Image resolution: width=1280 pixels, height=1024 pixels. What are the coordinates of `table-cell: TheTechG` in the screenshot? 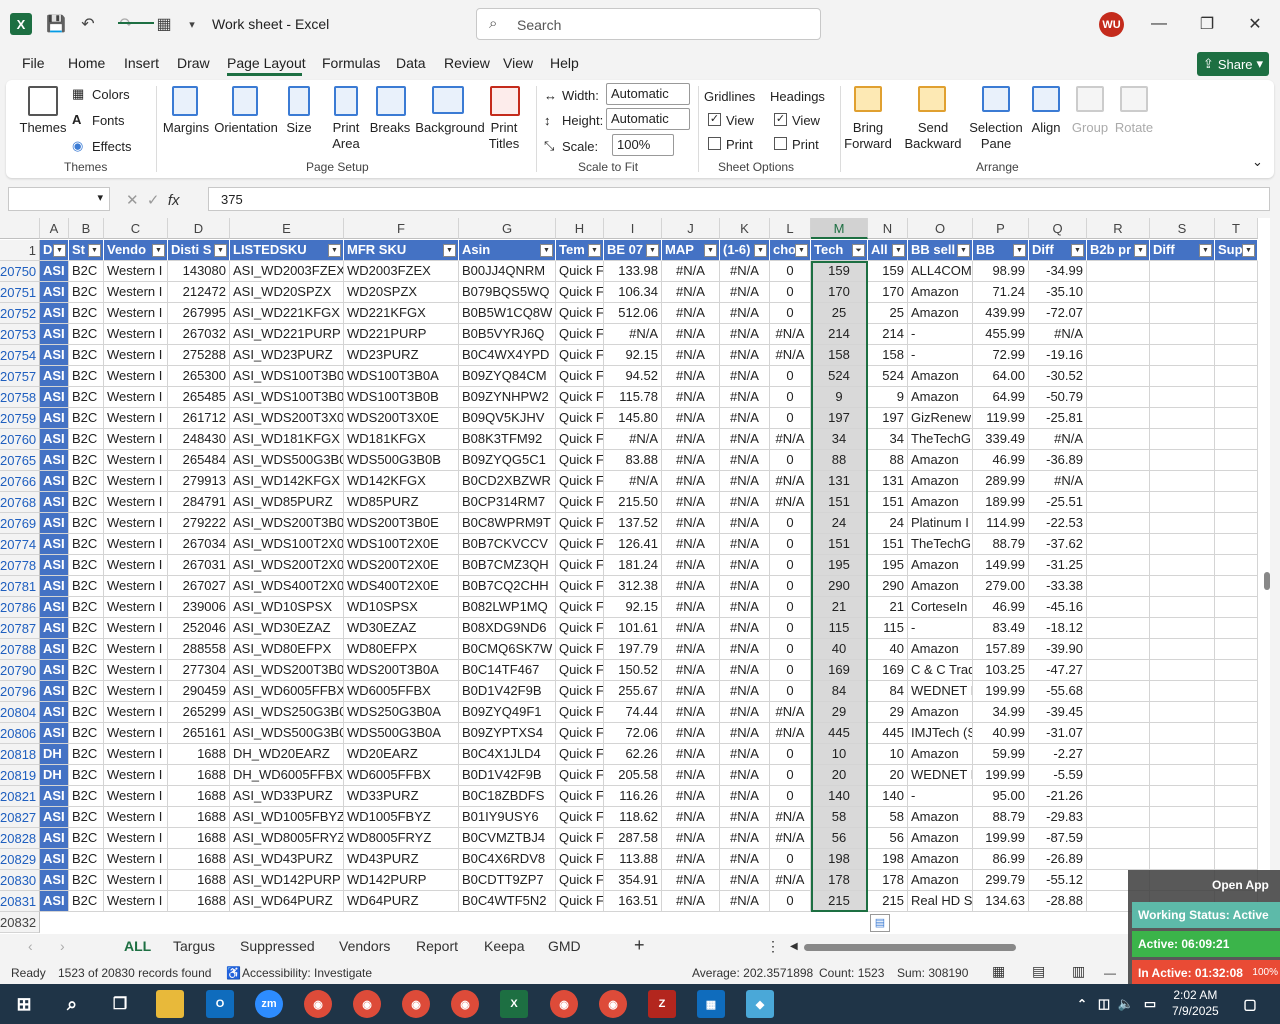 It's located at (940, 544).